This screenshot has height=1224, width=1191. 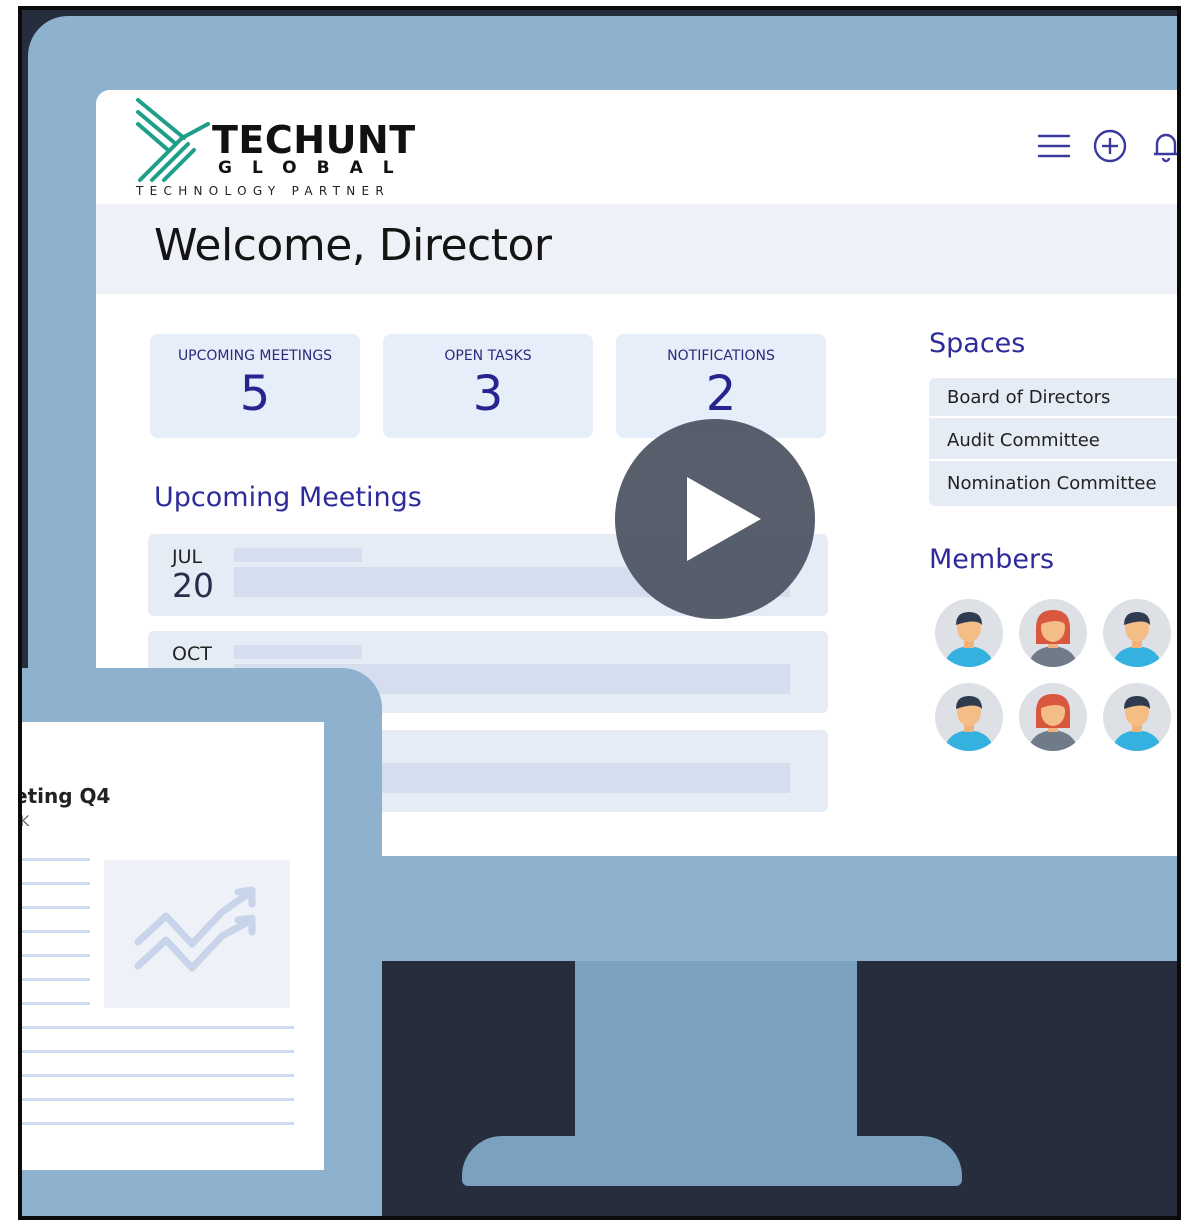 What do you see at coordinates (193, 585) in the screenshot?
I see `meeting-day: 20` at bounding box center [193, 585].